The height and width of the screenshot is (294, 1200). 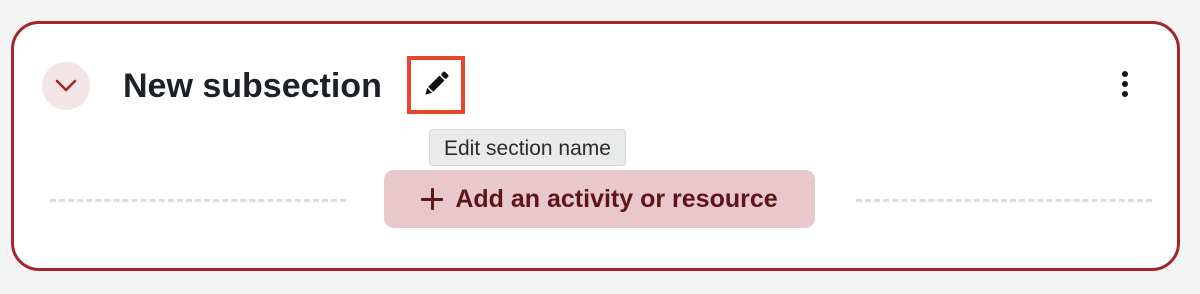 I want to click on collapse-button, so click(x=66, y=86).